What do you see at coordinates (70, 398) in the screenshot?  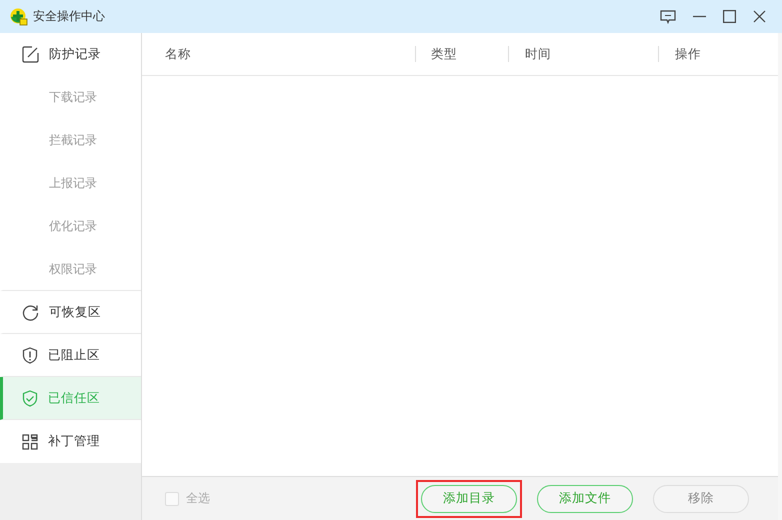 I see `sidebar-item: 已信任区` at bounding box center [70, 398].